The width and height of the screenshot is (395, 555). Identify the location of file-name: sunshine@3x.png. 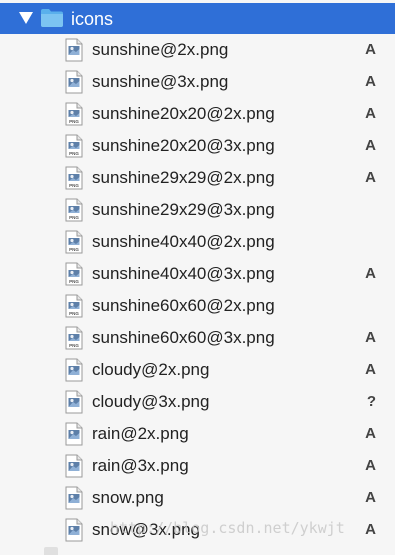
(160, 81).